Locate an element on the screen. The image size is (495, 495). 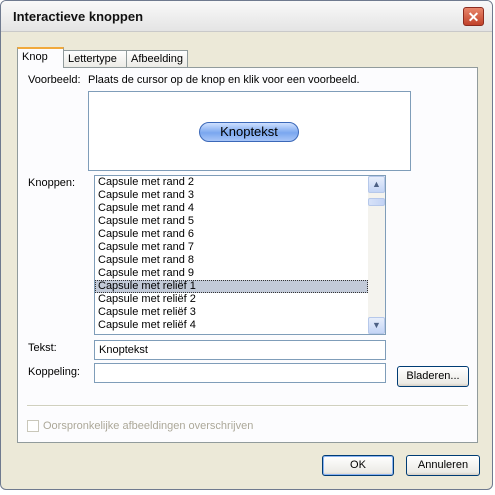
list-item: Capsule met rand 4 is located at coordinates (231, 208).